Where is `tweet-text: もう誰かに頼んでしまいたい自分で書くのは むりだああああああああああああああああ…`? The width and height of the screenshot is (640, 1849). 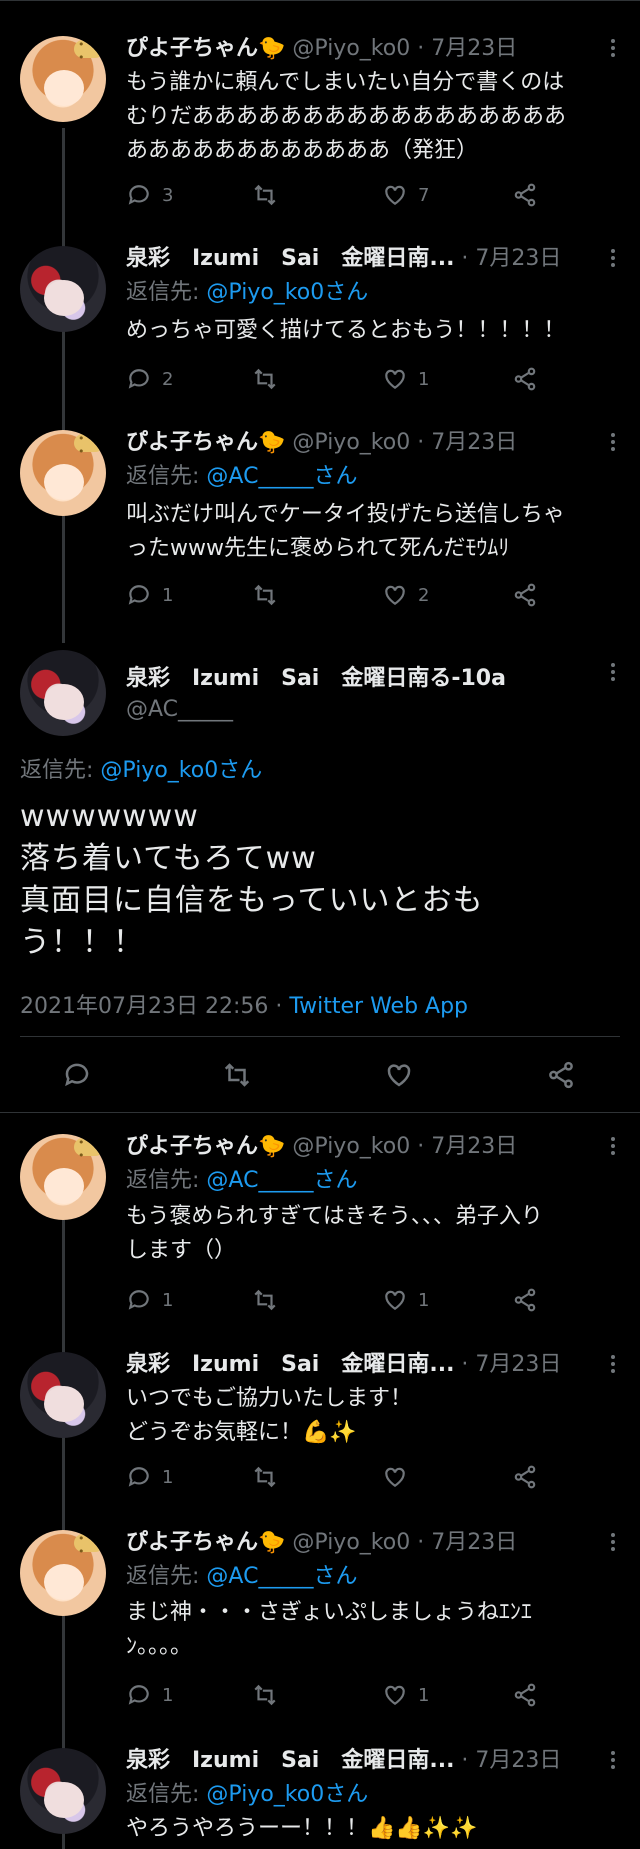
tweet-text: もう誰かに頼んでしまいたい自分で書くのは むりだああああああああああああああああ… is located at coordinates (346, 116).